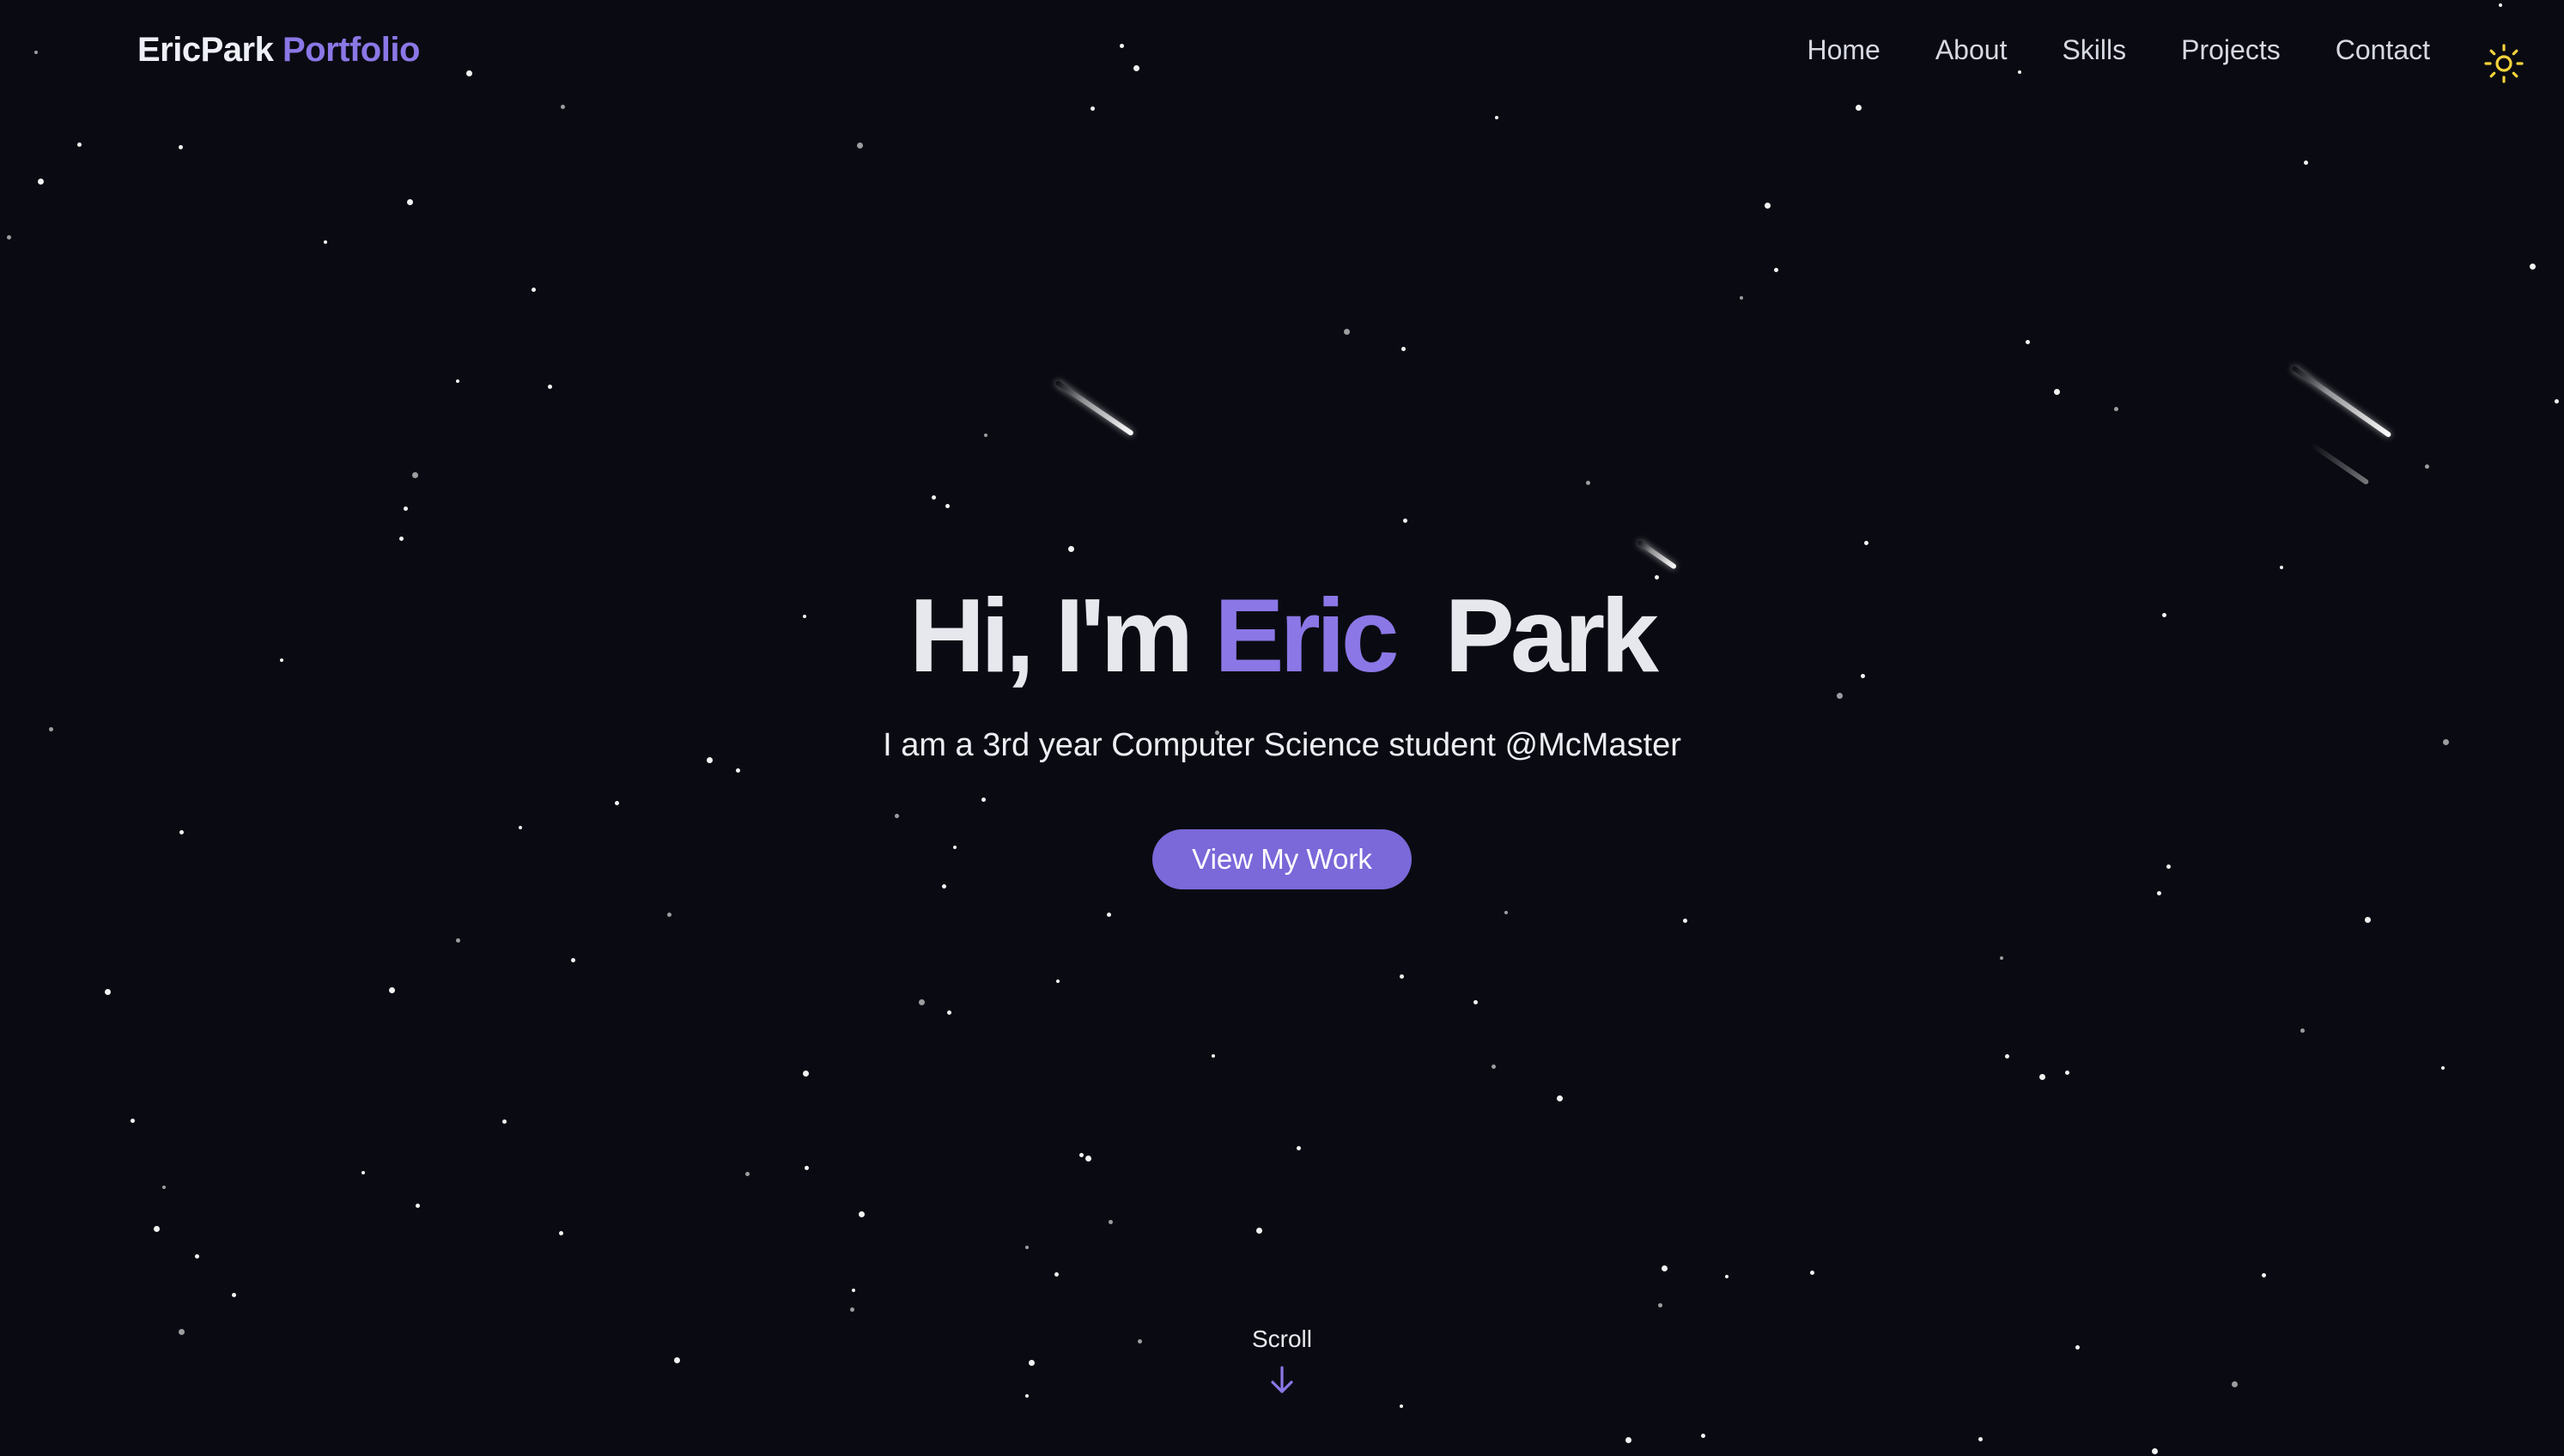 The image size is (2564, 1456). I want to click on nav-link-projects: Projects, so click(2231, 50).